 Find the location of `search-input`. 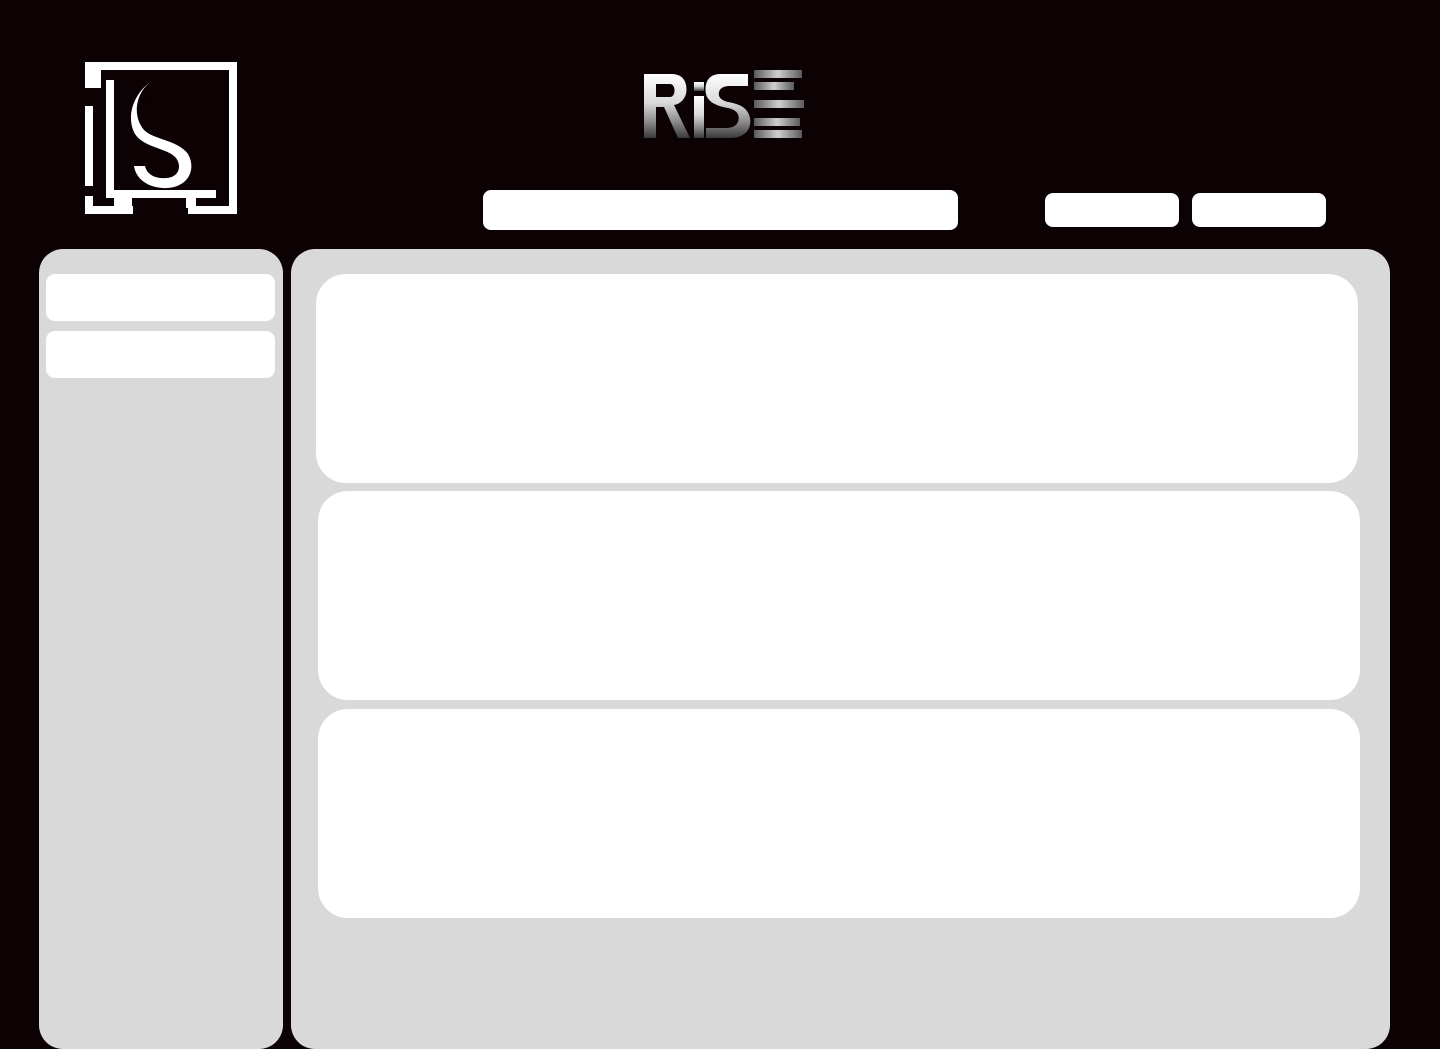

search-input is located at coordinates (720, 210).